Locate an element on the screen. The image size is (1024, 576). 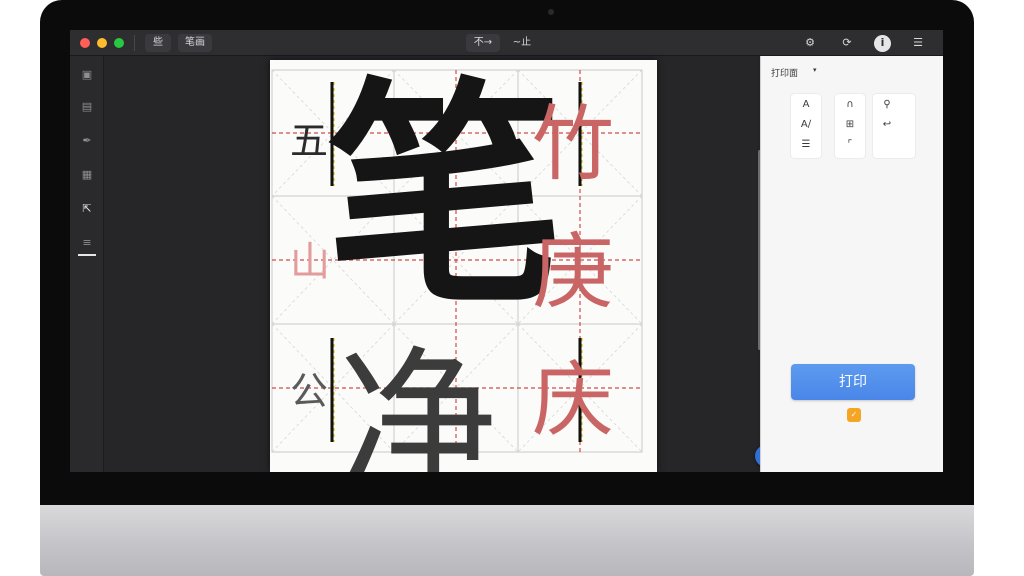
frames-icon: ▣ is located at coordinates (87, 75).